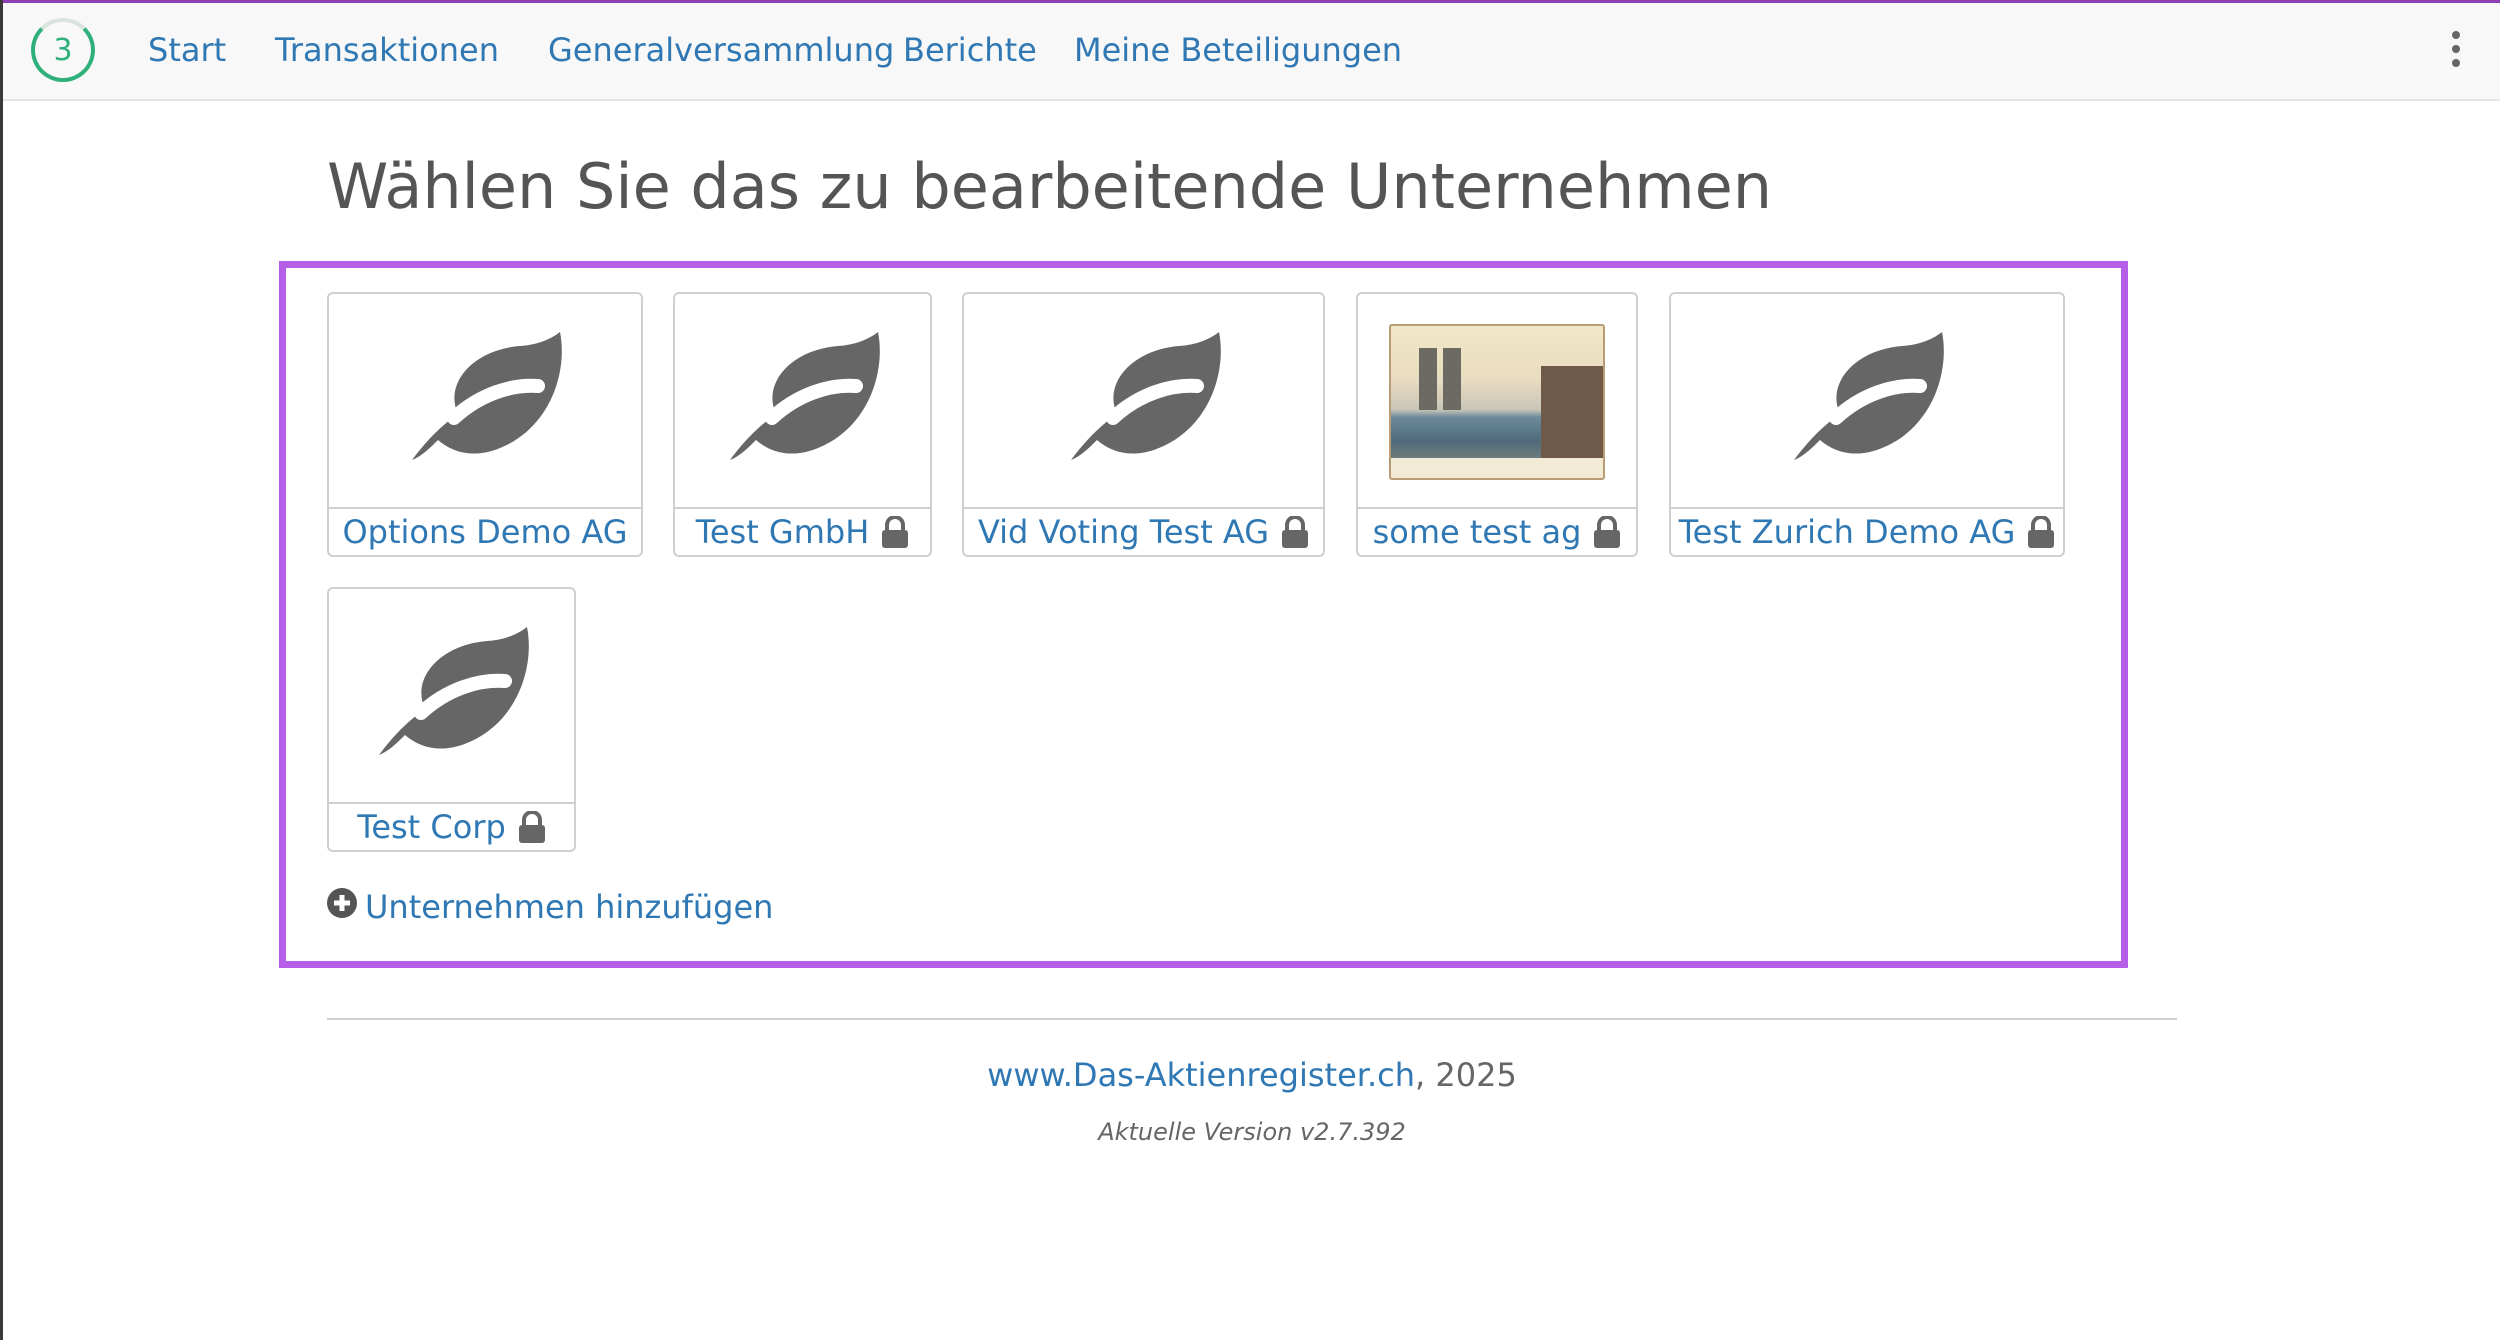  What do you see at coordinates (2456, 52) in the screenshot?
I see `more-vertical-icon` at bounding box center [2456, 52].